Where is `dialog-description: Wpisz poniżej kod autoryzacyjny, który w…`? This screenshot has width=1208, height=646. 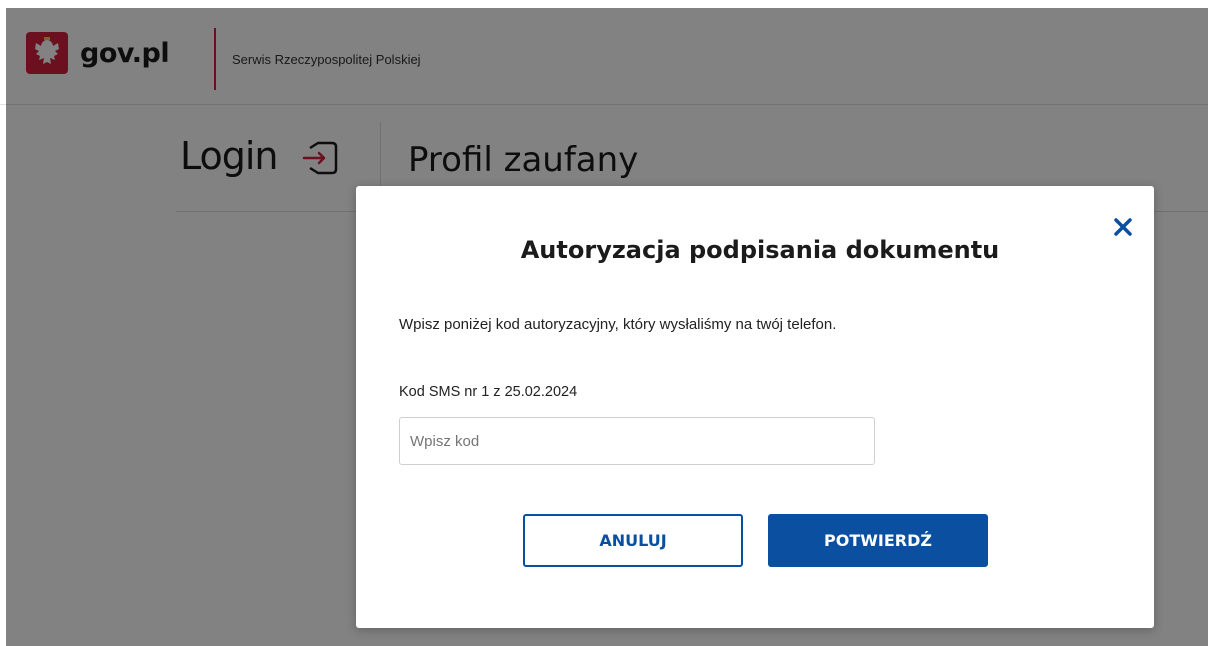
dialog-description: Wpisz poniżej kod autoryzacyjny, który w… is located at coordinates (618, 324).